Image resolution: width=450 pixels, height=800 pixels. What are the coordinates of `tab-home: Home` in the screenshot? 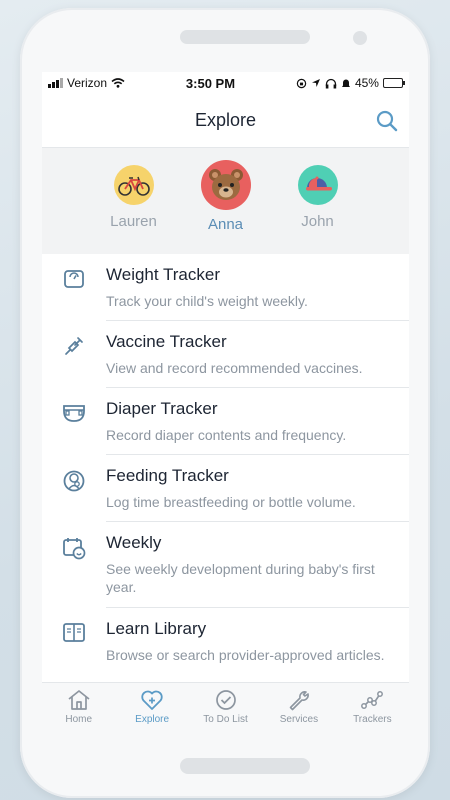 It's located at (78, 707).